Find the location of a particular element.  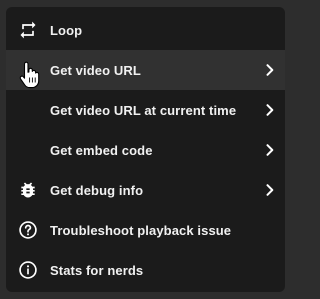

menu-item-label: Troubleshoot playback issue is located at coordinates (141, 230).